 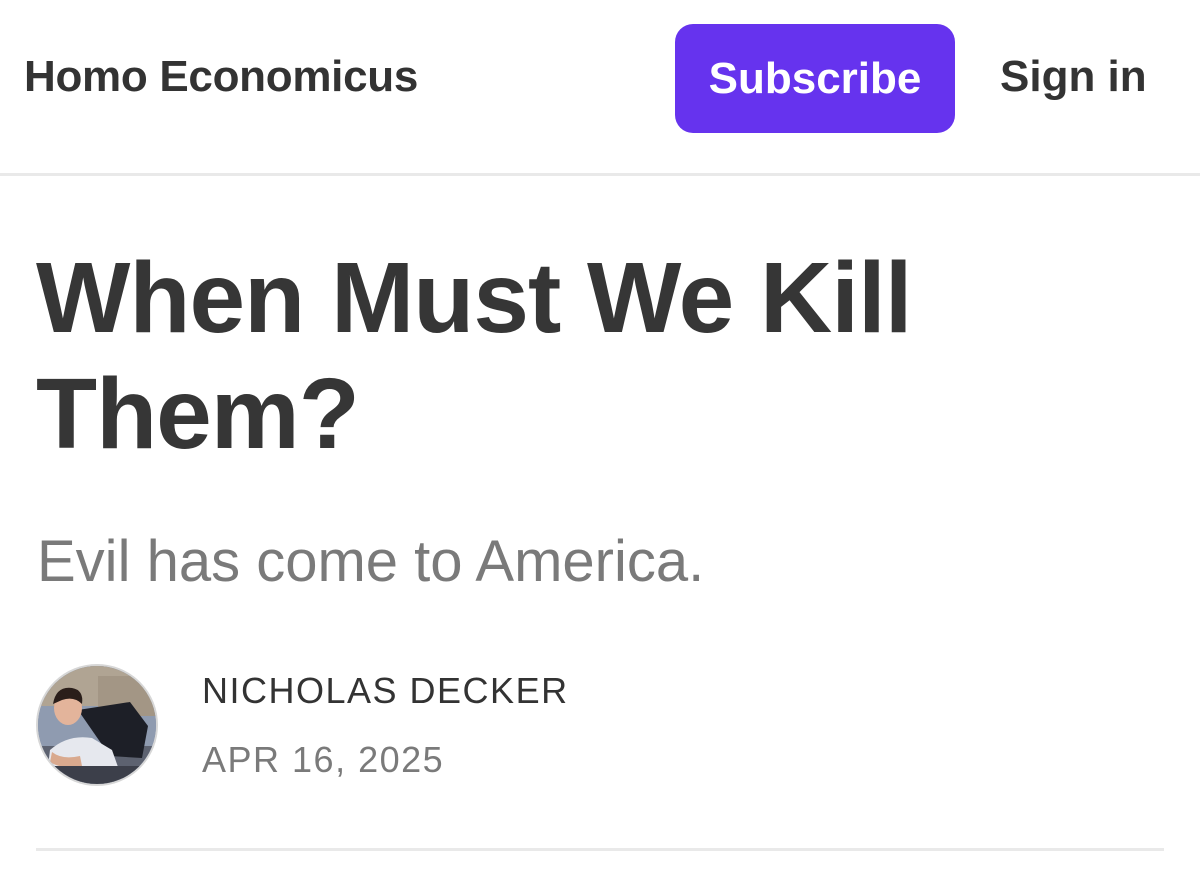 What do you see at coordinates (385, 691) in the screenshot?
I see `author-name: NICHOLAS DECKER` at bounding box center [385, 691].